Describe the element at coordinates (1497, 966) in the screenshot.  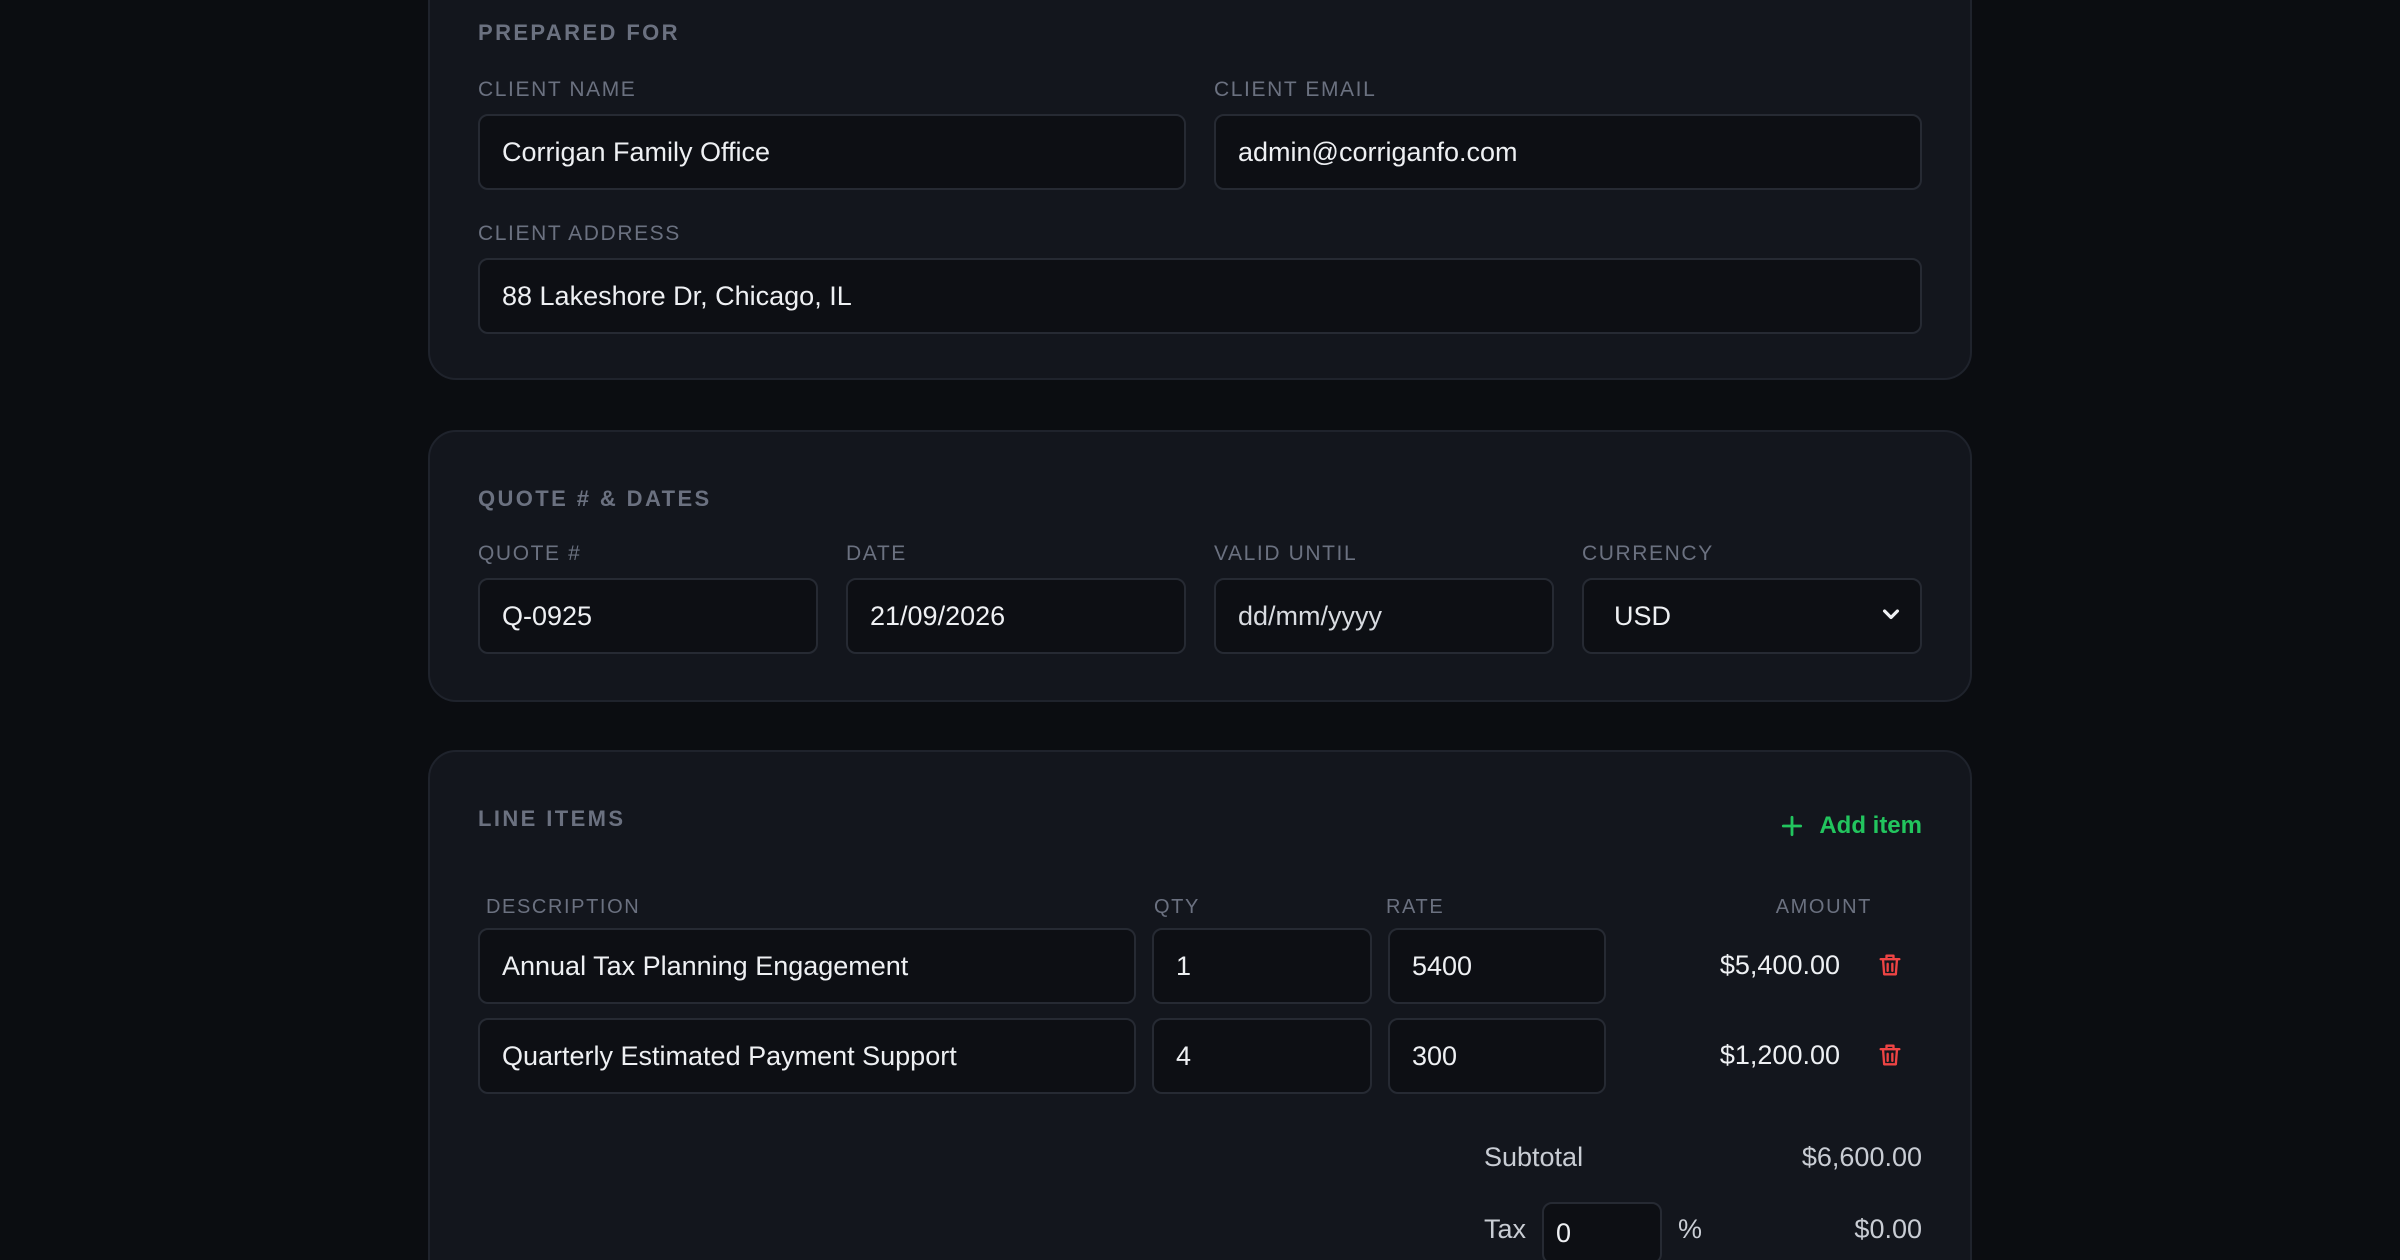
I see `line-item-rate-input: 5400` at that location.